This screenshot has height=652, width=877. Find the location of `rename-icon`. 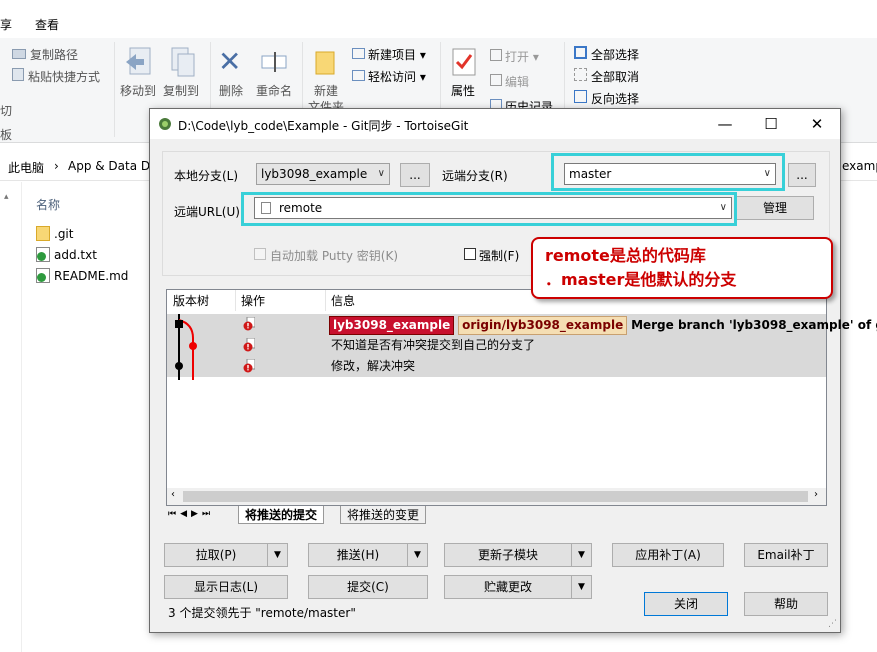

rename-icon is located at coordinates (275, 62).